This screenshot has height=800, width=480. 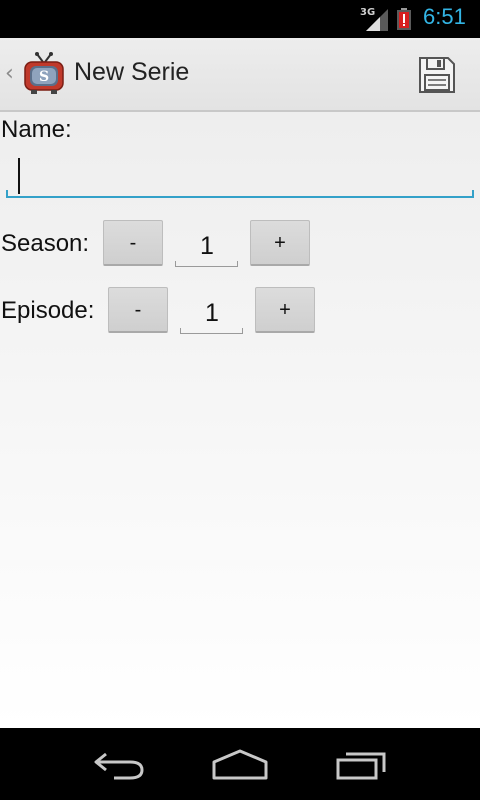 What do you see at coordinates (240, 19) in the screenshot?
I see `status-bar: 3G 6:51` at bounding box center [240, 19].